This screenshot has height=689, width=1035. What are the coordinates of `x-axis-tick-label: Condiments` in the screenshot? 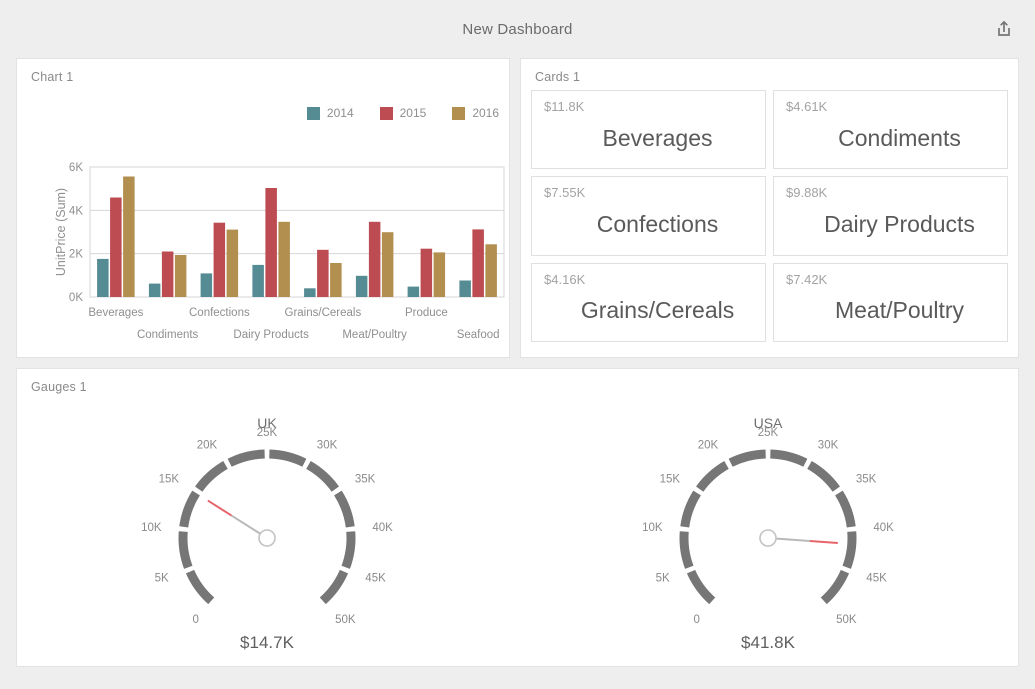 It's located at (168, 335).